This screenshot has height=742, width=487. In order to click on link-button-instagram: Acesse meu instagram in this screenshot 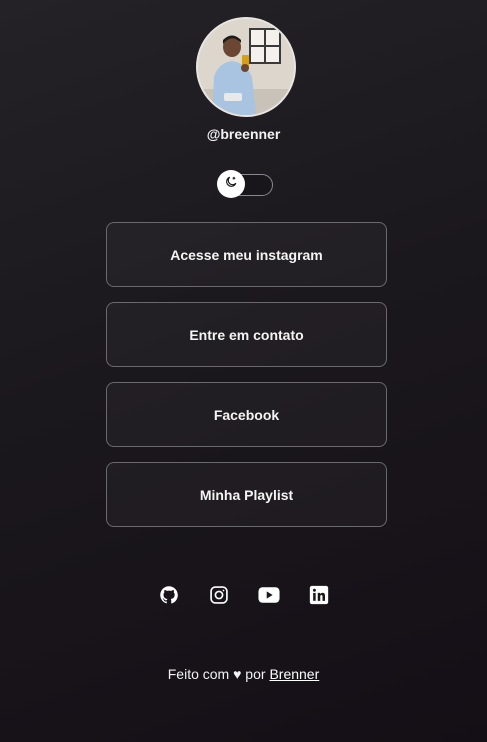, I will do `click(246, 254)`.